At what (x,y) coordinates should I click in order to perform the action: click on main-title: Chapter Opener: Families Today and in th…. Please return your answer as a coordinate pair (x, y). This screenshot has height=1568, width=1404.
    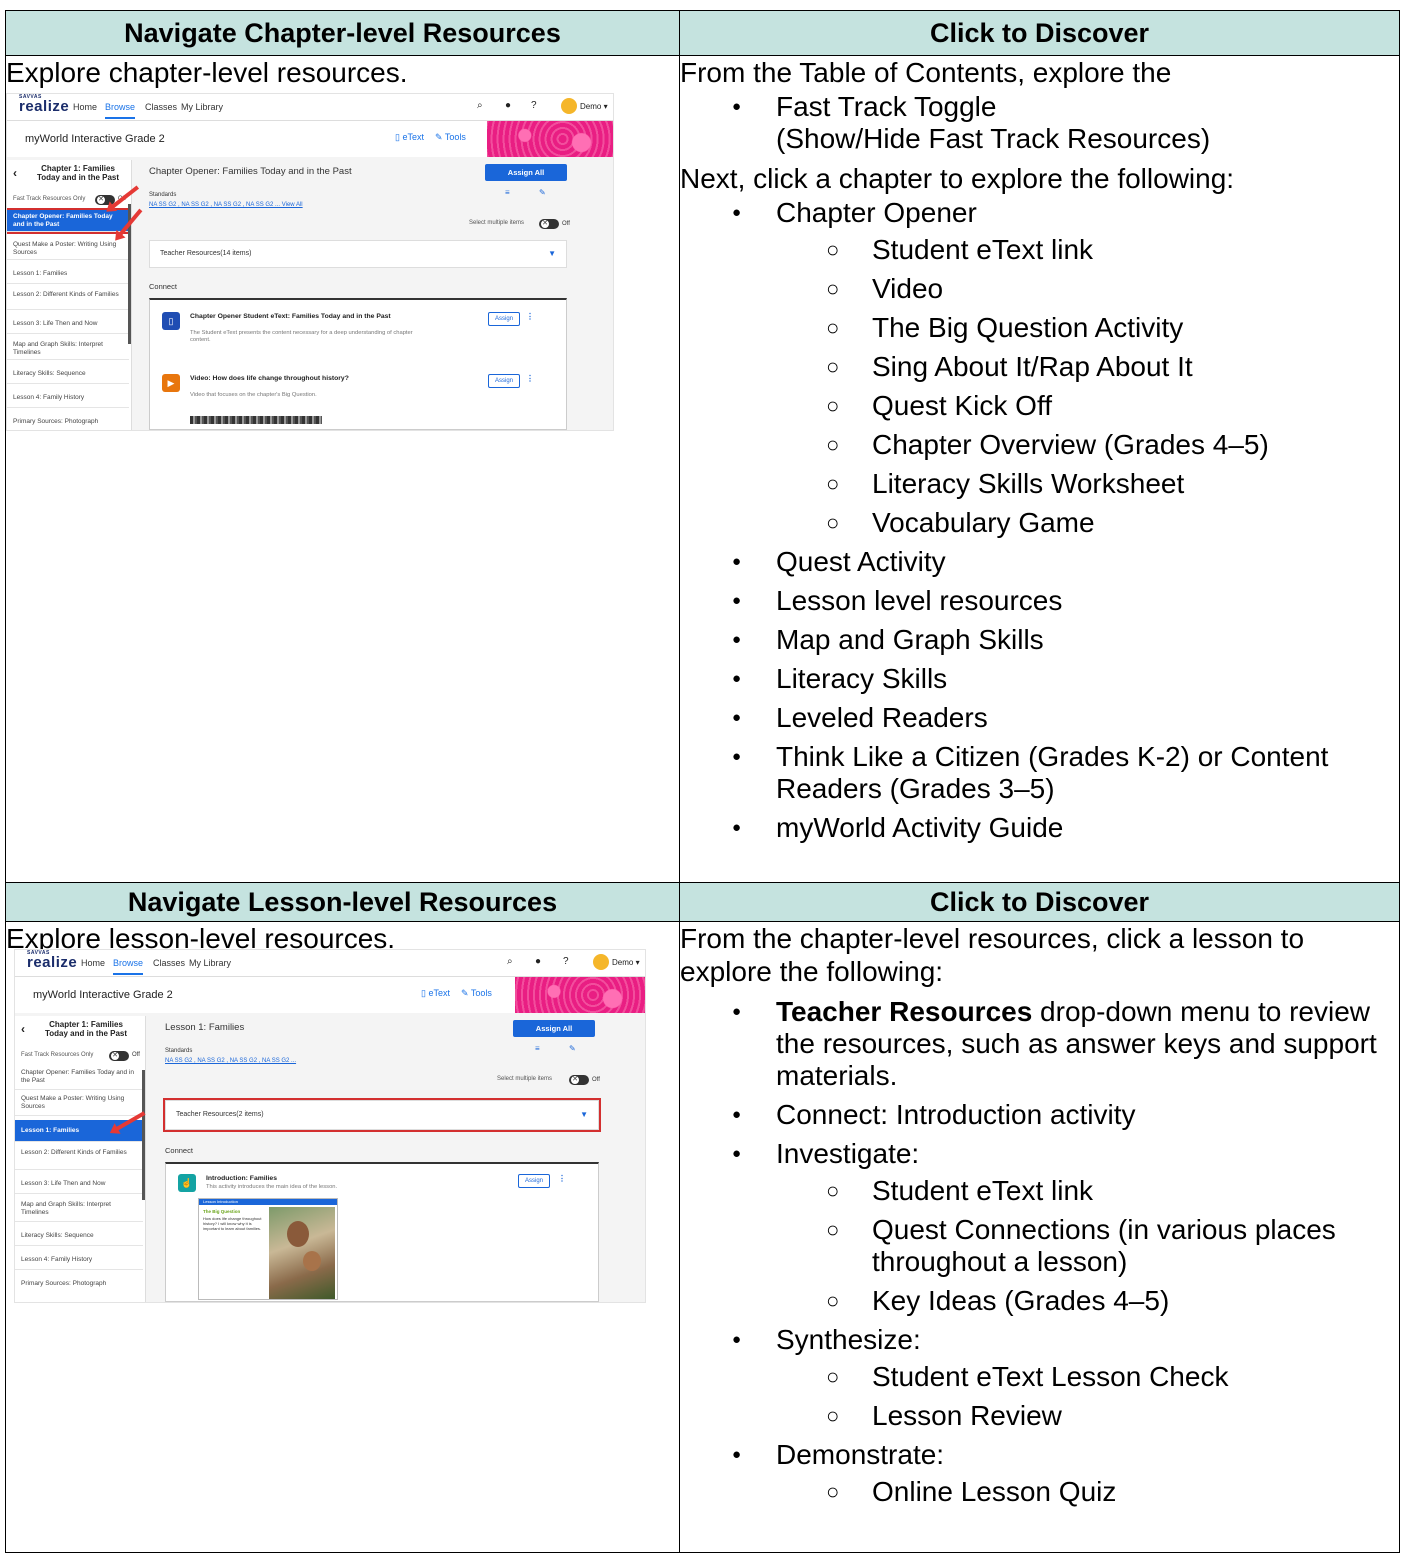
    Looking at the image, I should click on (250, 171).